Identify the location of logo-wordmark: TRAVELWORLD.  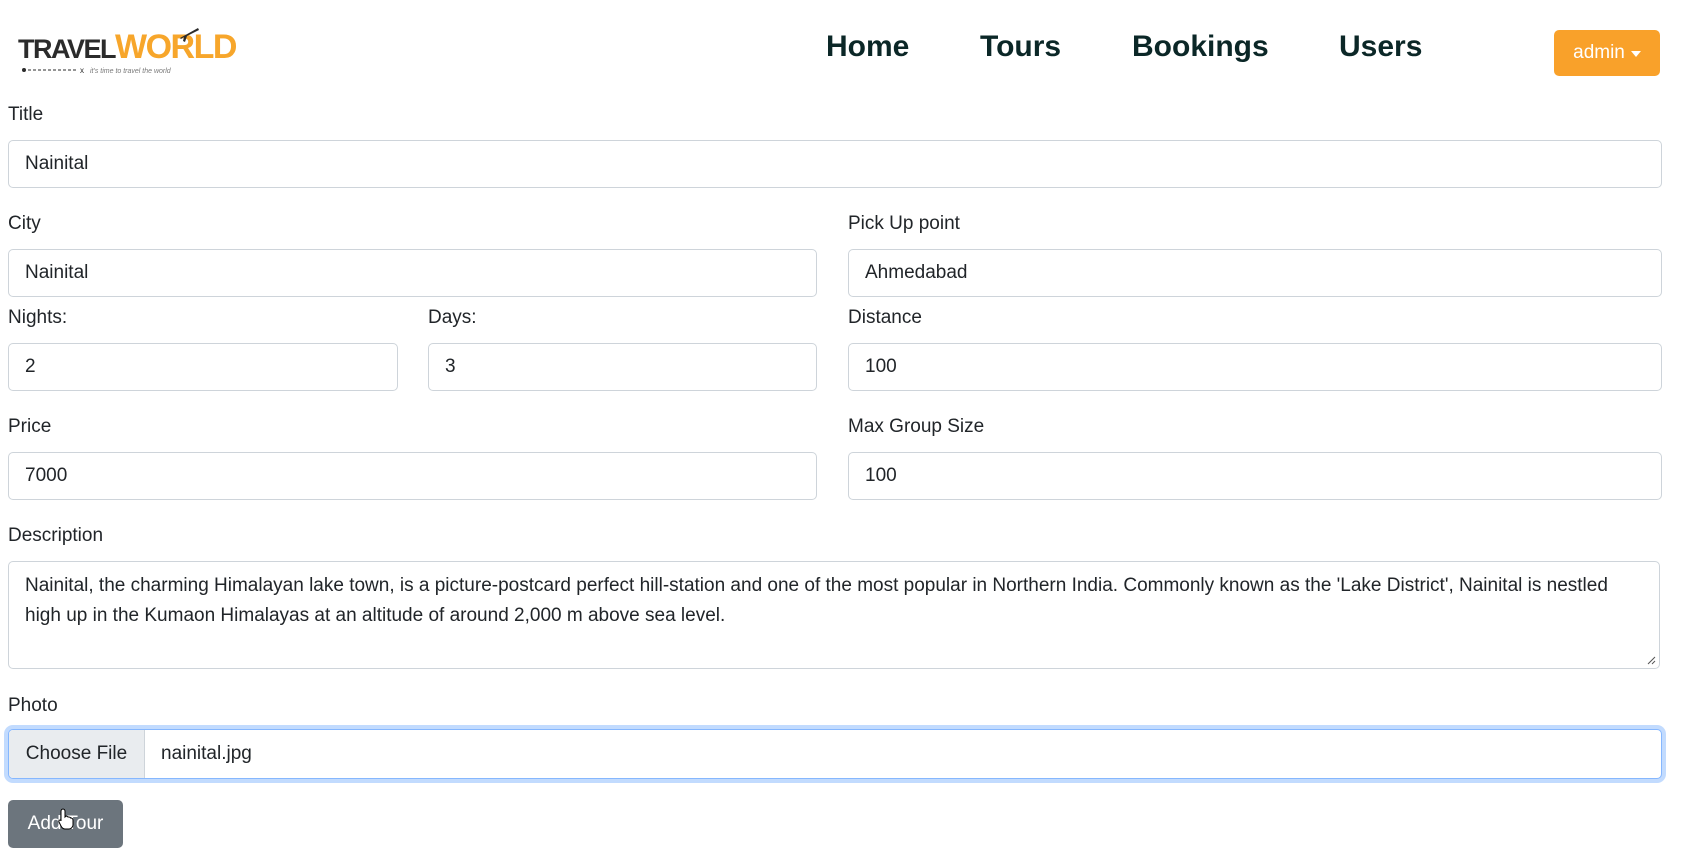
(127, 47).